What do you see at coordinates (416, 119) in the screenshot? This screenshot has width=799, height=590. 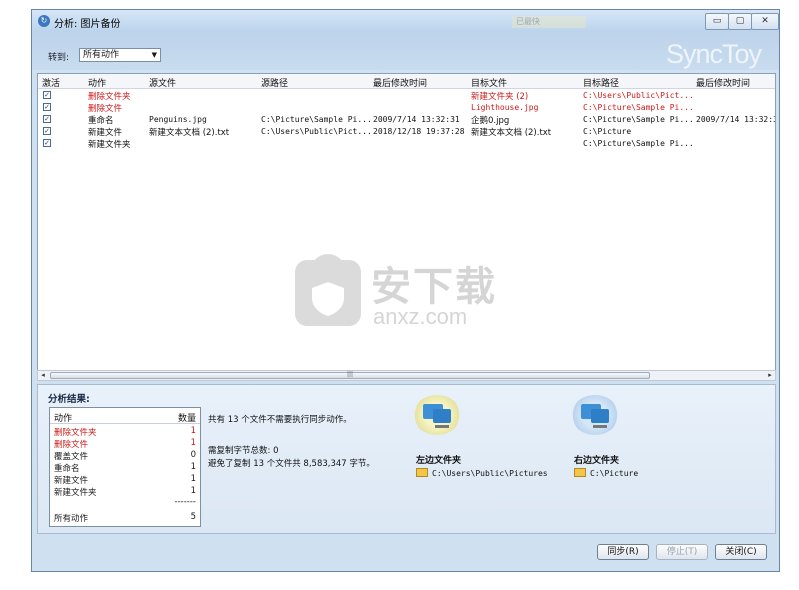 I see `row-source-time: 2009/7/14 13:32:31` at bounding box center [416, 119].